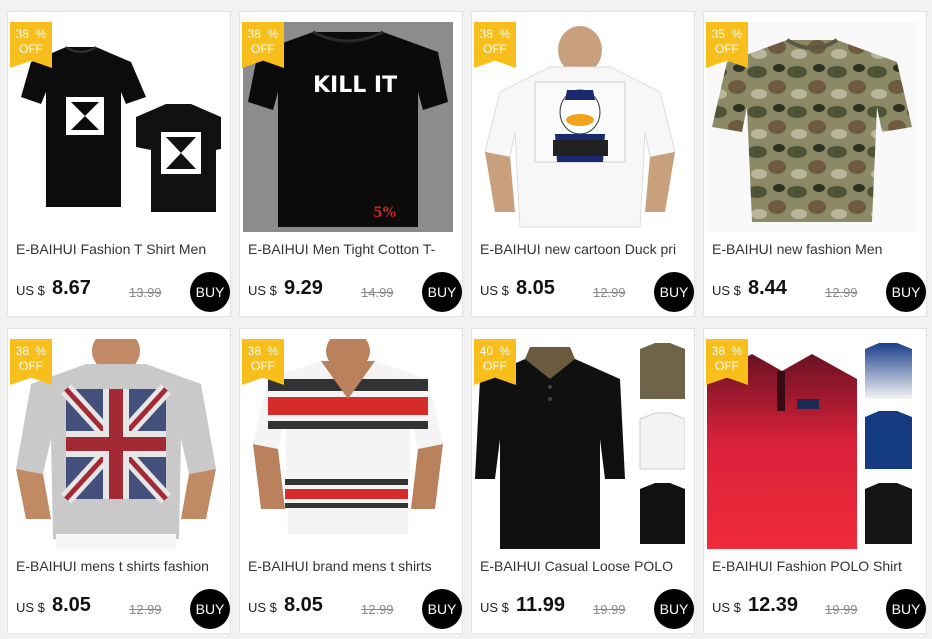  I want to click on sale-price: 12.39, so click(773, 605).